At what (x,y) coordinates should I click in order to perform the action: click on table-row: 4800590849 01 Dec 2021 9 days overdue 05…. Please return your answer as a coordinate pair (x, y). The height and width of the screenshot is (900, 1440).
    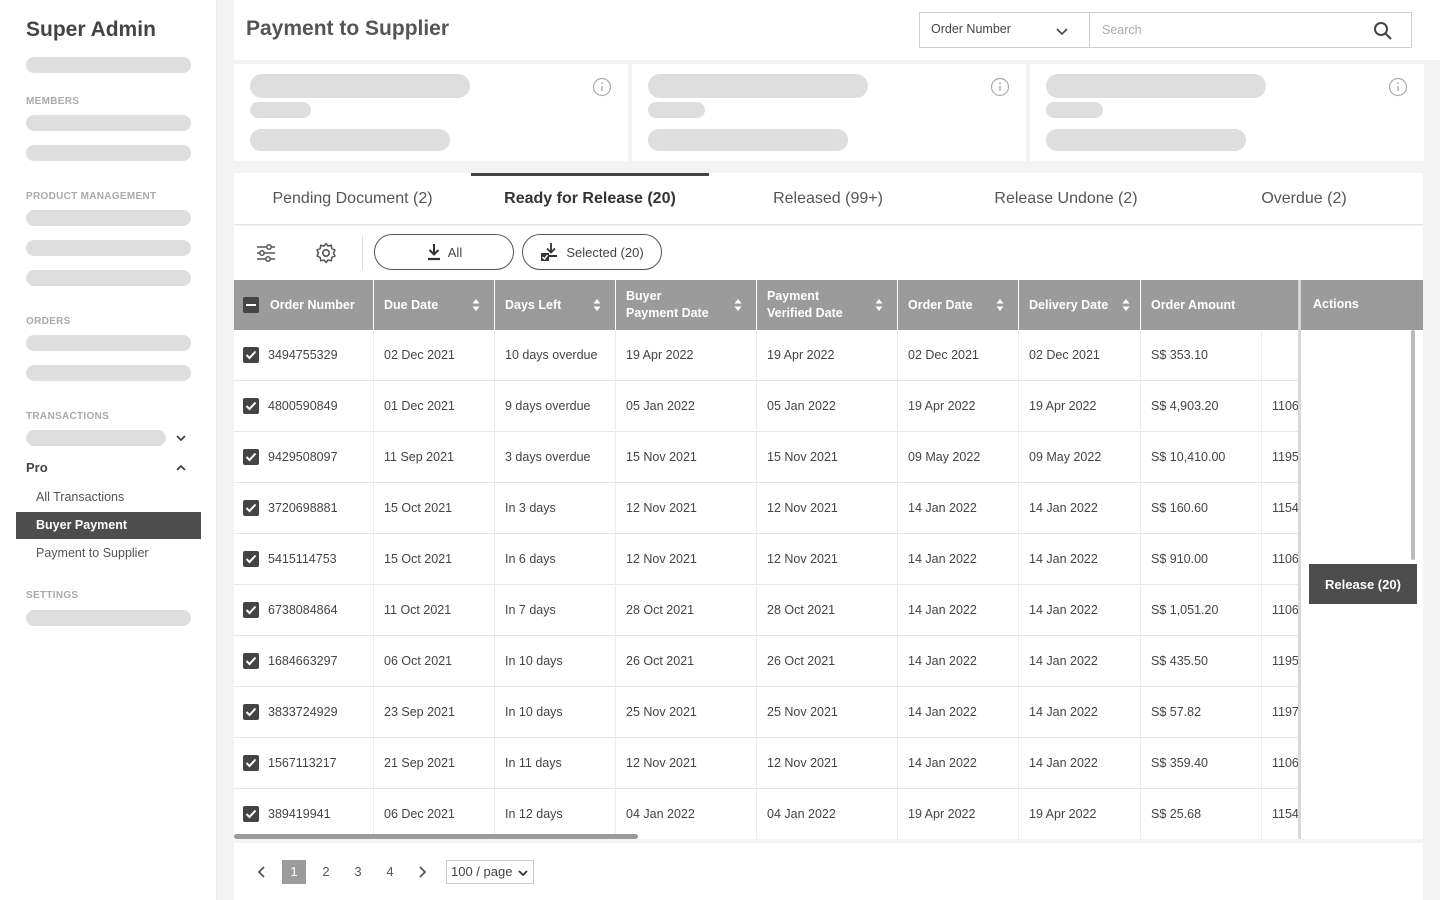
    Looking at the image, I should click on (828, 406).